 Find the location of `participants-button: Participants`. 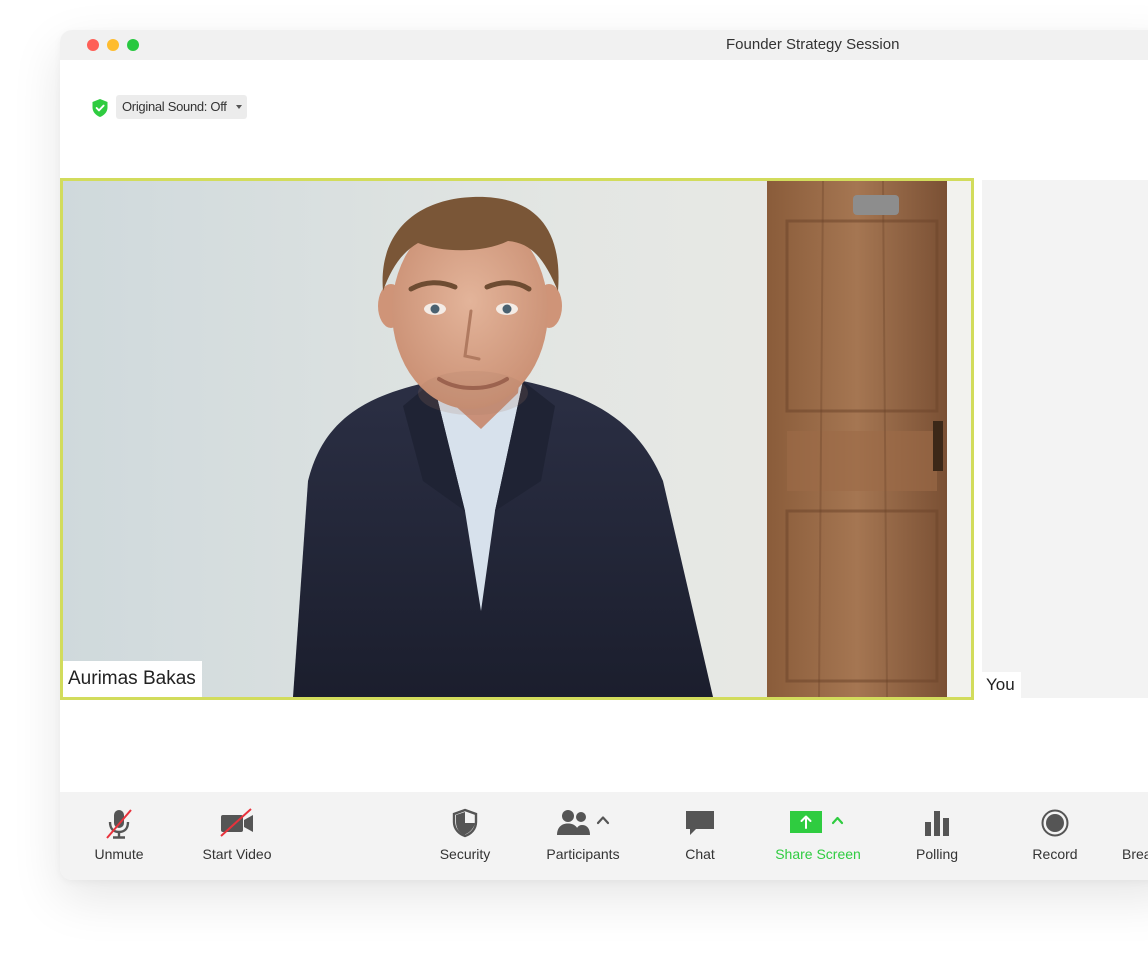

participants-button: Participants is located at coordinates (583, 836).